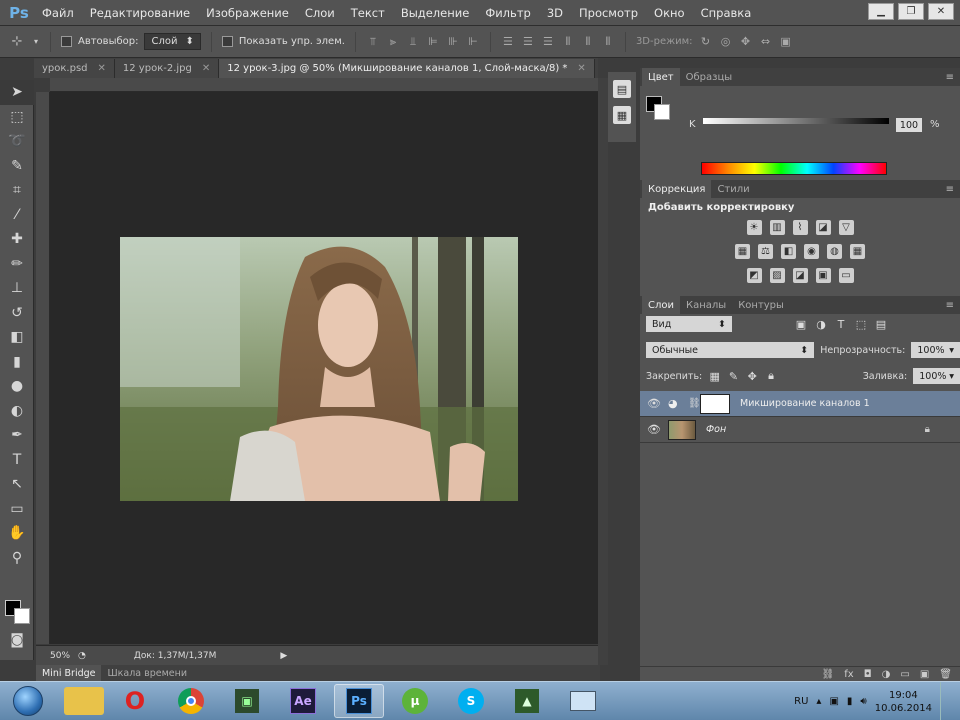 This screenshot has height=720, width=960. Describe the element at coordinates (903, 702) in the screenshot. I see `clock: 19:04 10.06.2014` at that location.